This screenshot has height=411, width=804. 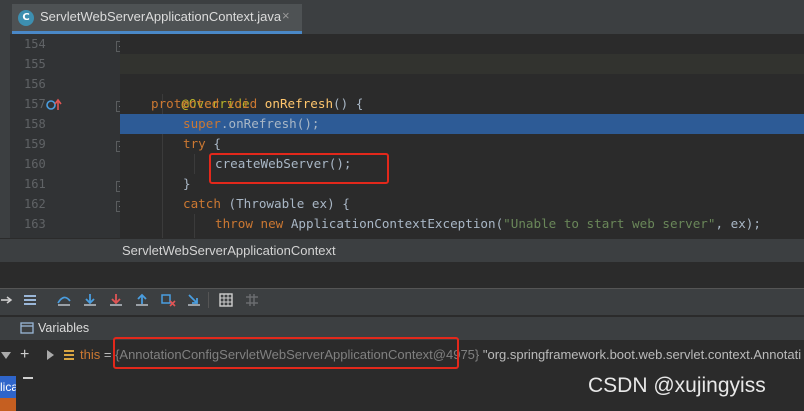 I want to click on keyword-text: super, so click(x=202, y=123).